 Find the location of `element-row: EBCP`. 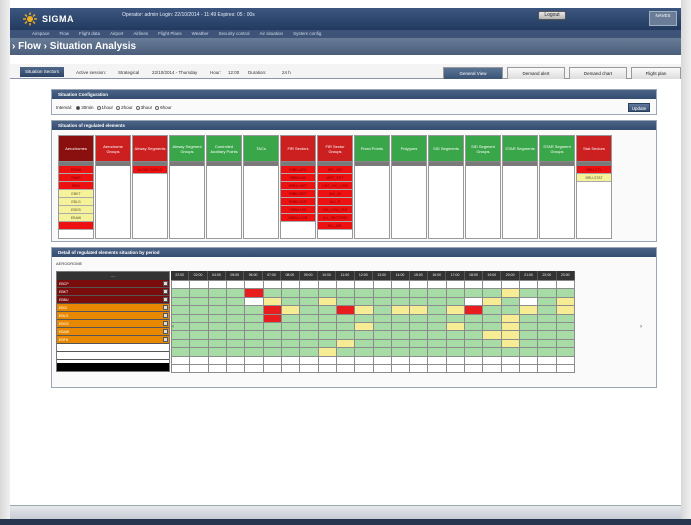

element-row: EBCP is located at coordinates (113, 284).